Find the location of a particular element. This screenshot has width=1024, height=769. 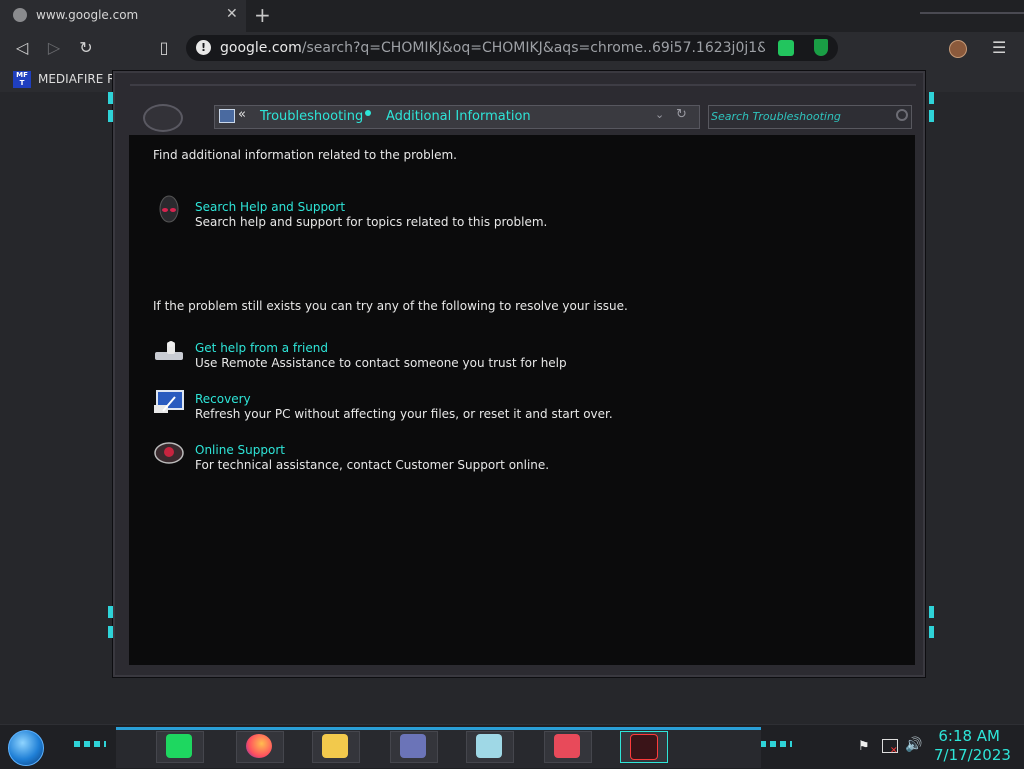

taskbar-accent-right is located at coordinates (776, 744).